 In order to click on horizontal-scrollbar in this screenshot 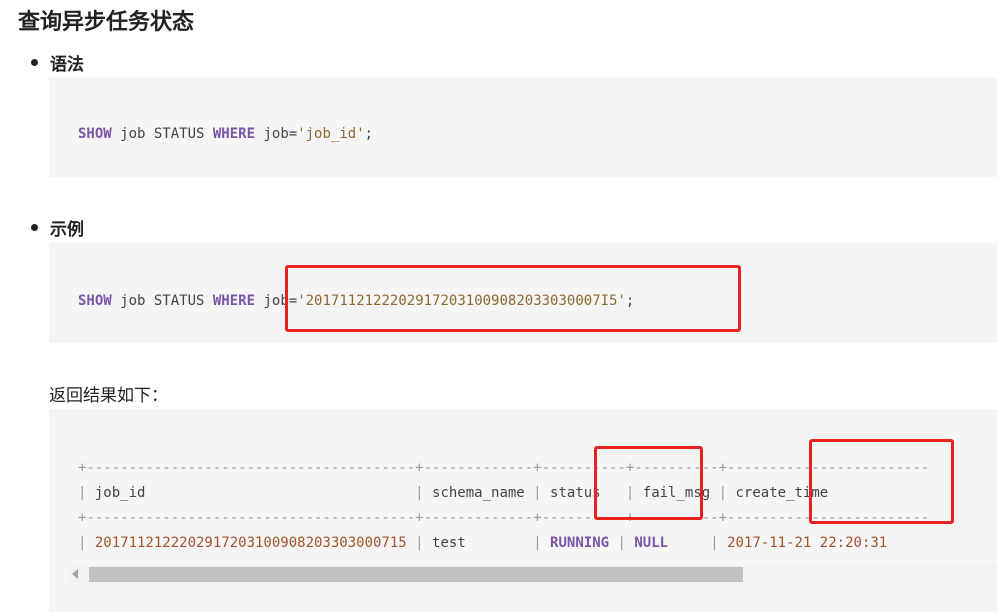, I will do `click(533, 574)`.